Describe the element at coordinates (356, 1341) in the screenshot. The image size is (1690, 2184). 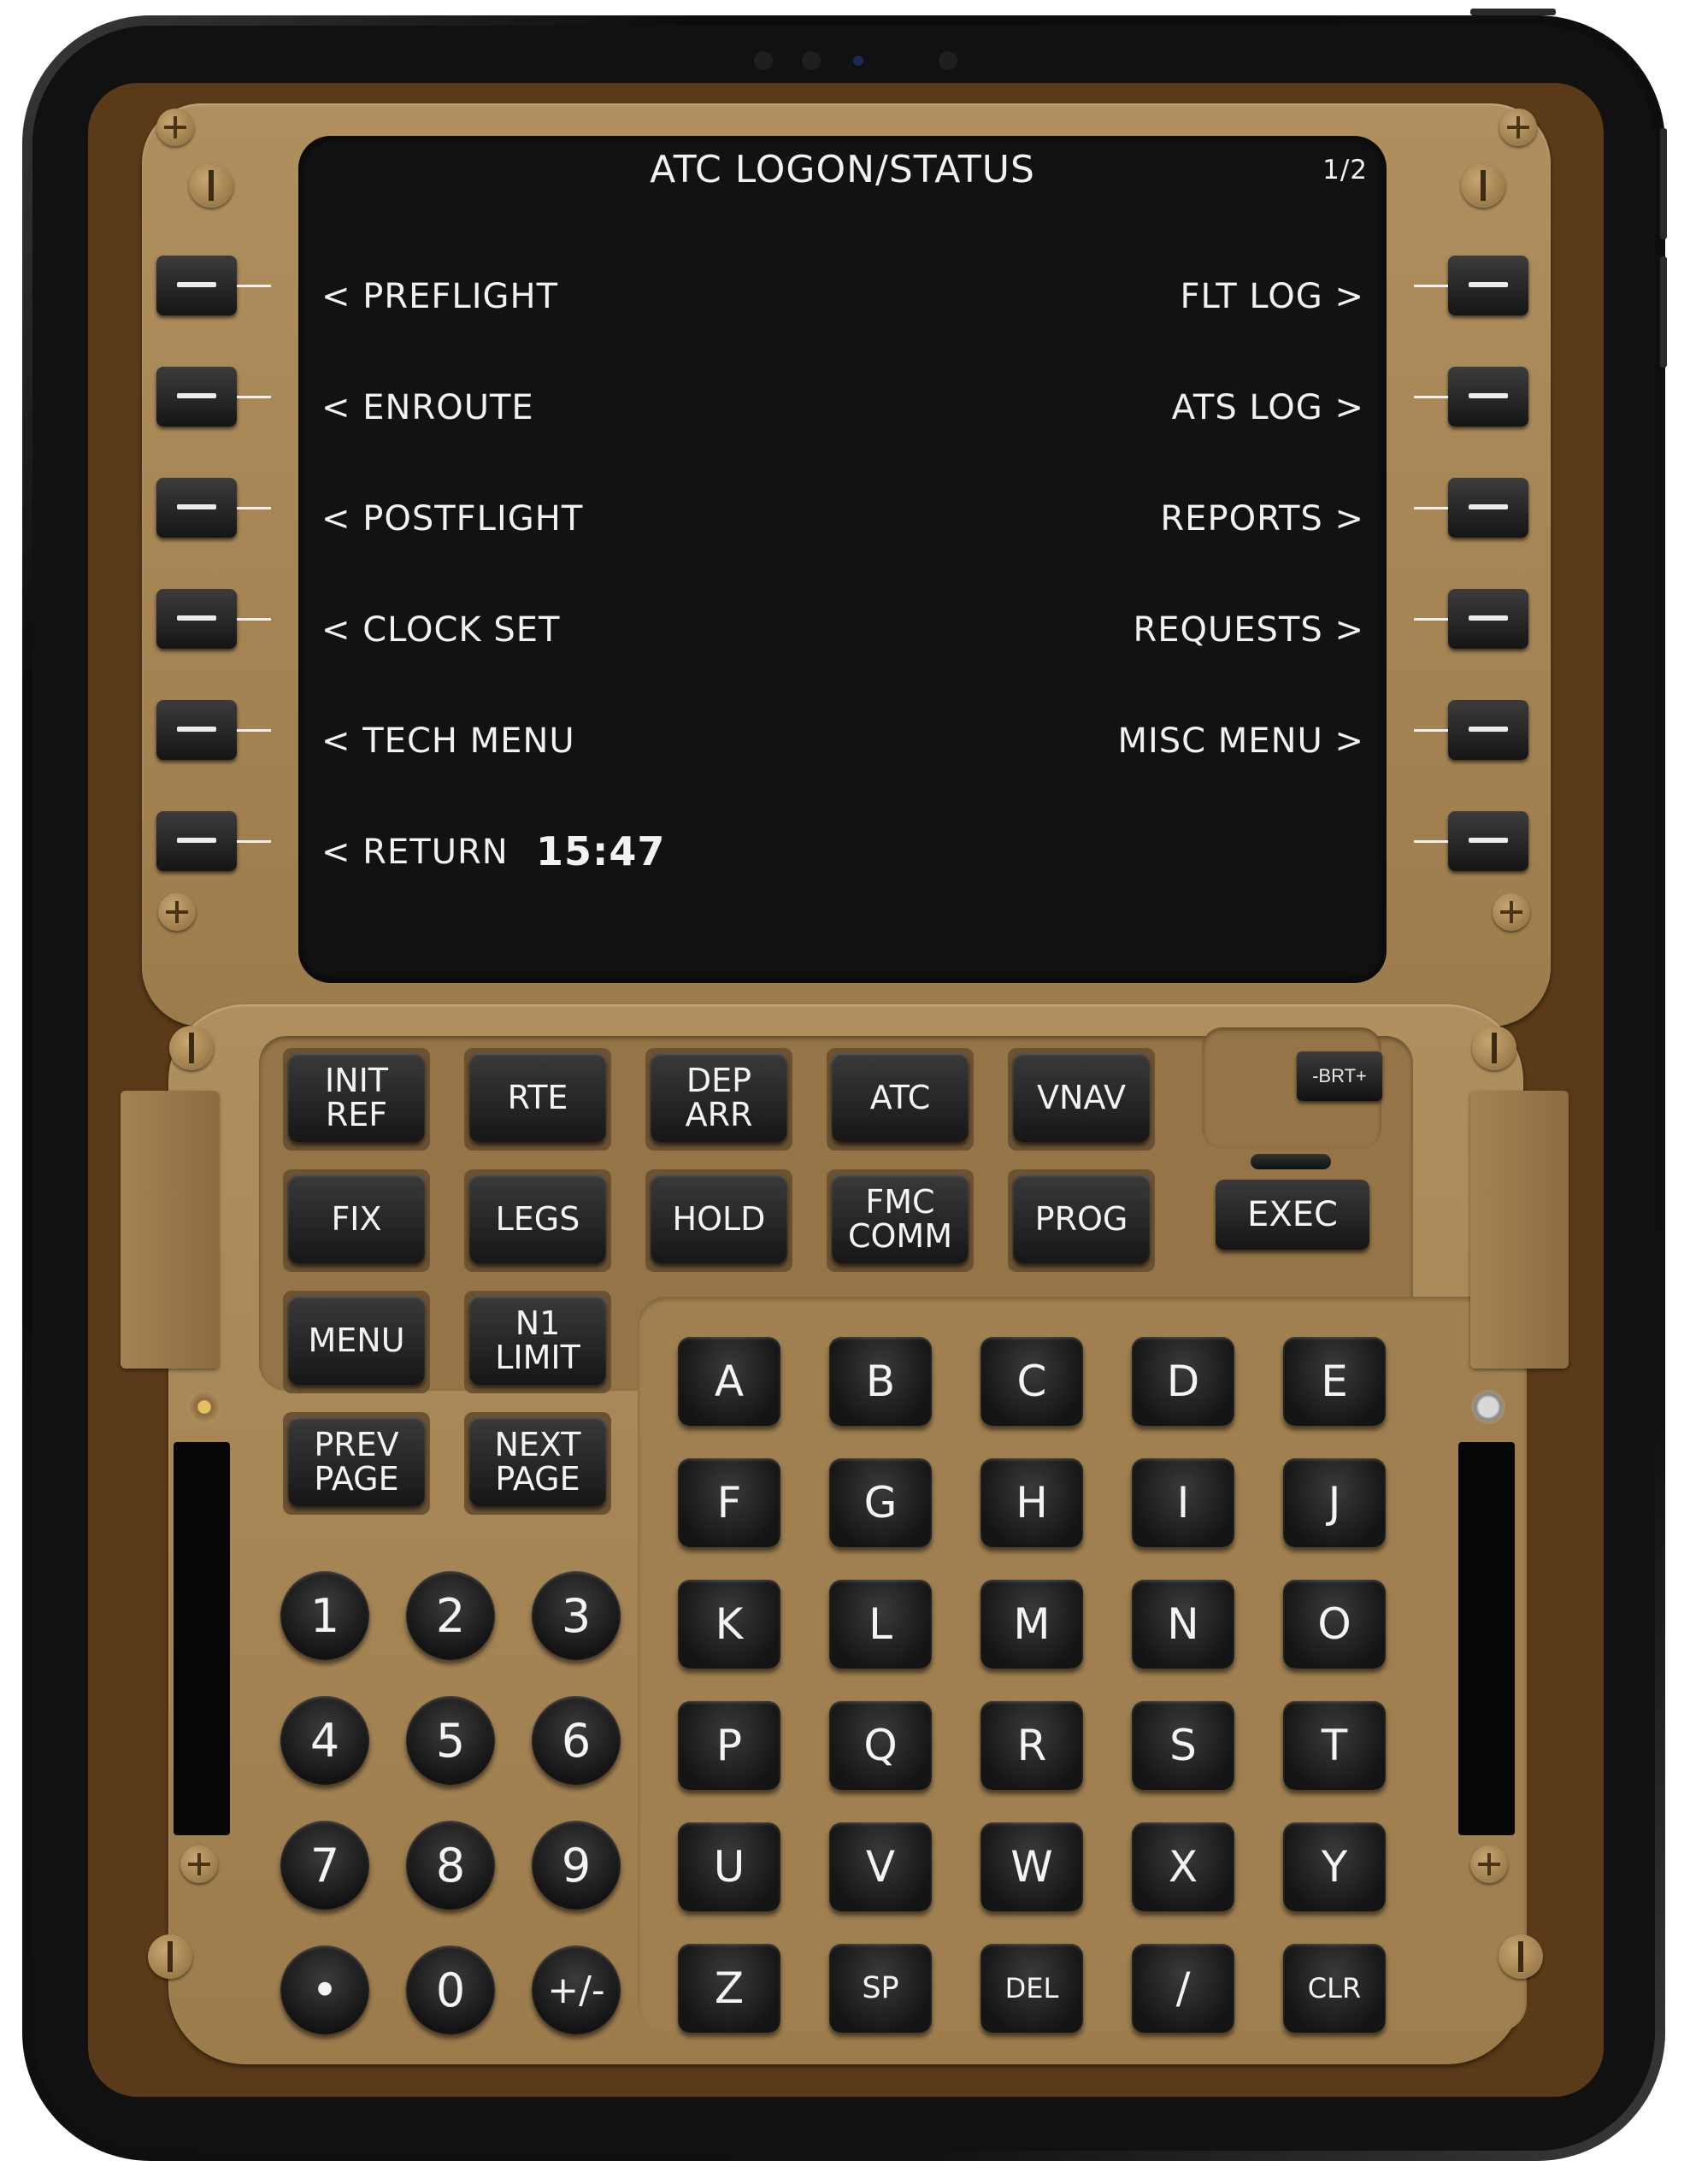
I see `menu-key: MENU` at that location.